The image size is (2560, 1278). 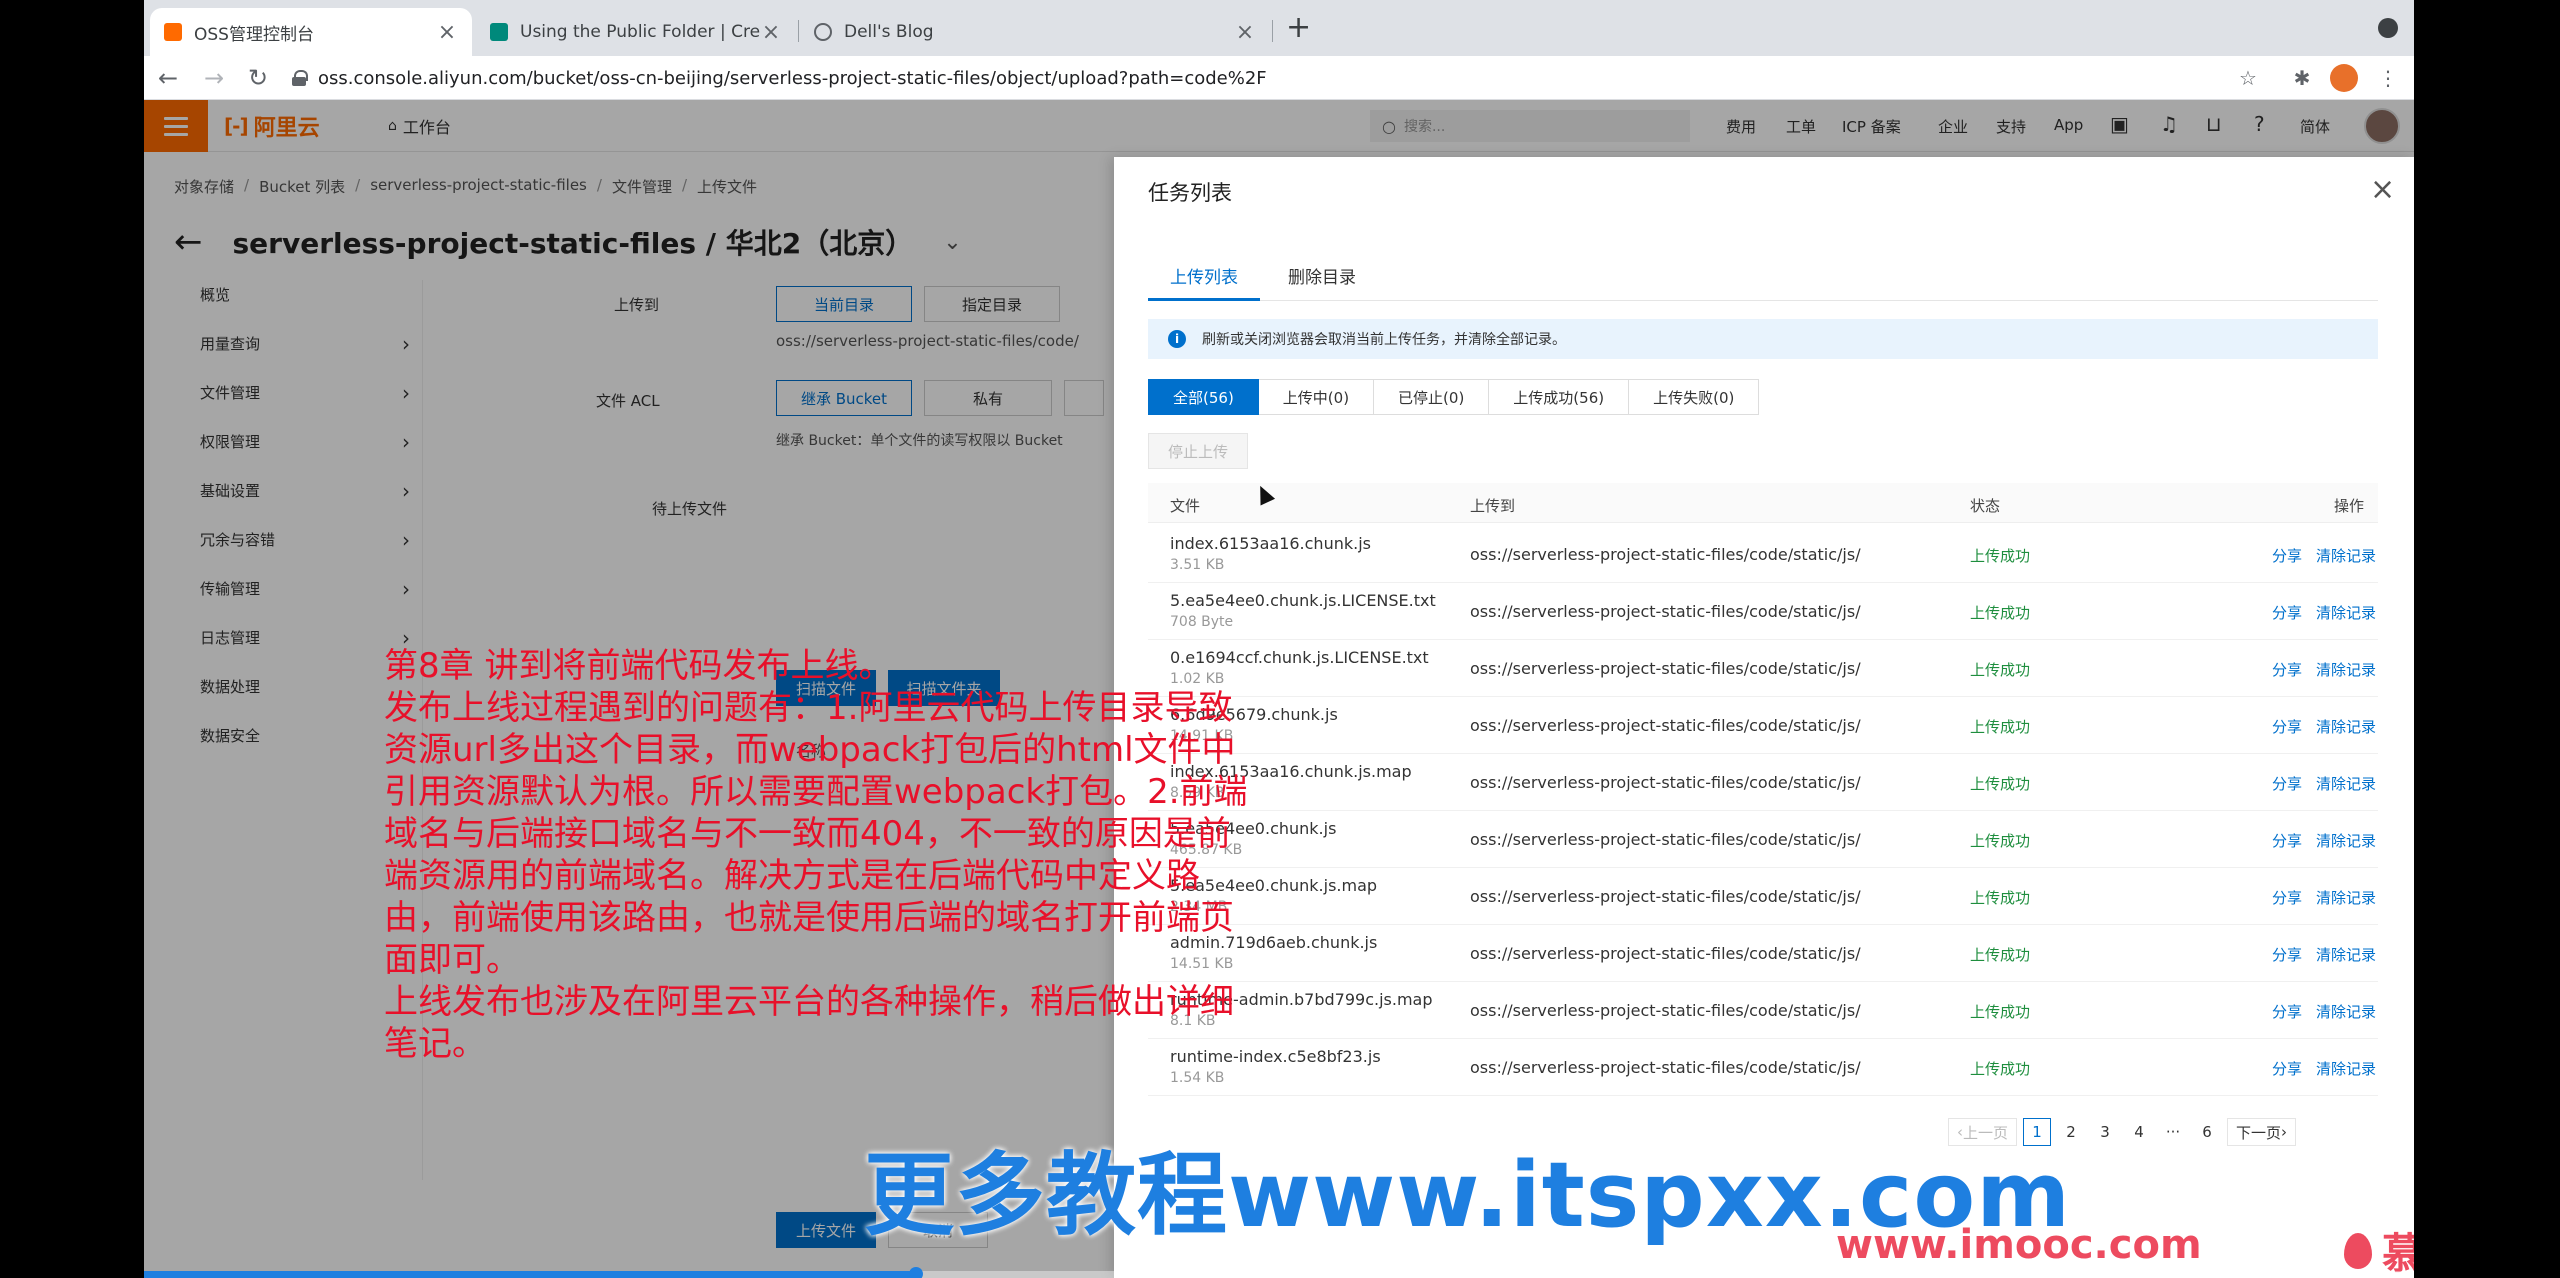 What do you see at coordinates (499, 32) in the screenshot?
I see `react-favicon-icon` at bounding box center [499, 32].